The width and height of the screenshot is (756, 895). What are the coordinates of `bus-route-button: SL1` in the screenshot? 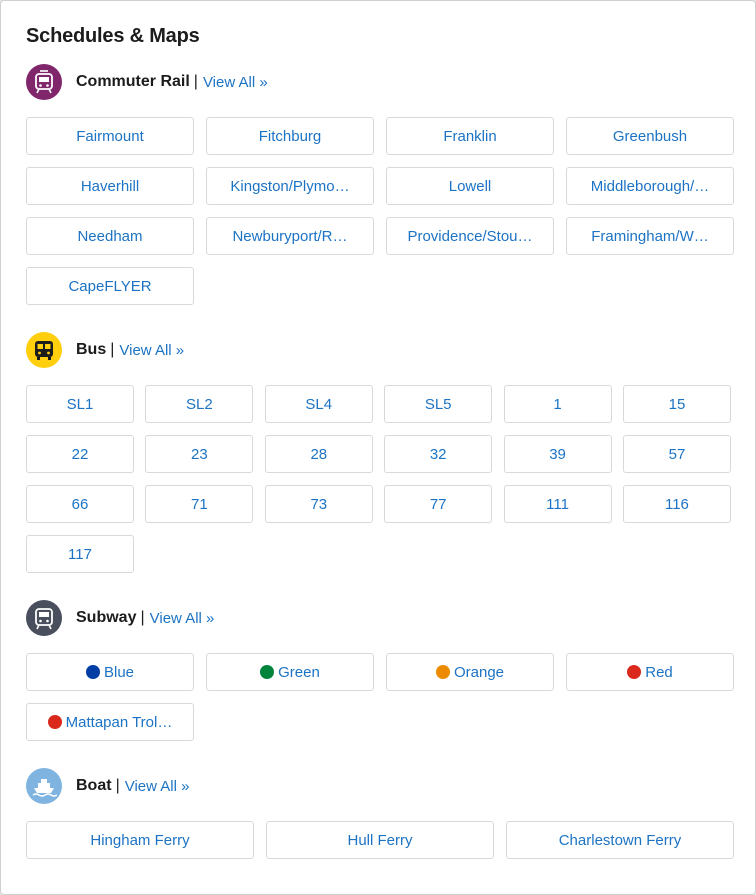 It's located at (80, 404).